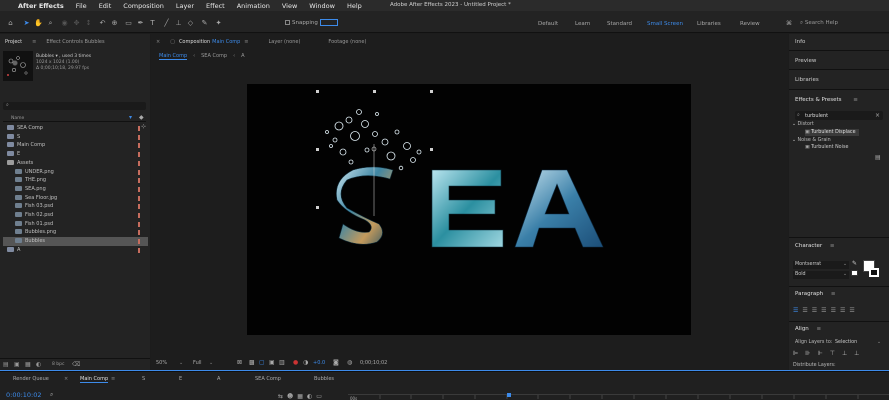 The width and height of the screenshot is (889, 400). Describe the element at coordinates (804, 310) in the screenshot. I see `align-center-icon: ☰` at that location.